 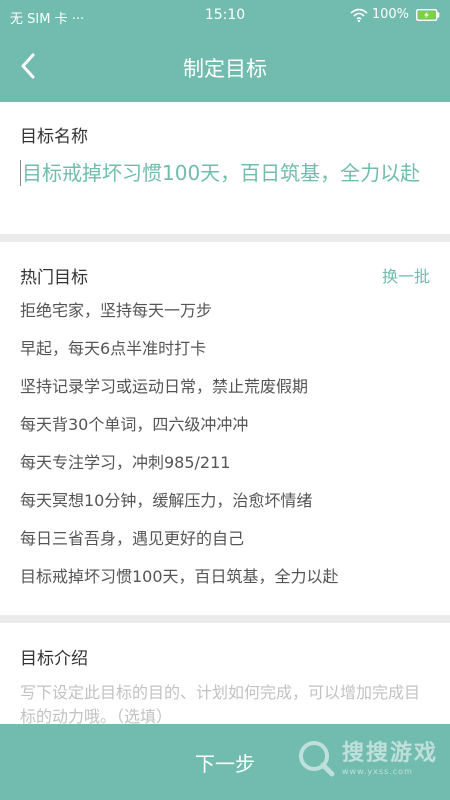 What do you see at coordinates (225, 585) in the screenshot?
I see `hot-goal-item: 目标戒掉坏习惯100天，百日筑基，全力以赴` at bounding box center [225, 585].